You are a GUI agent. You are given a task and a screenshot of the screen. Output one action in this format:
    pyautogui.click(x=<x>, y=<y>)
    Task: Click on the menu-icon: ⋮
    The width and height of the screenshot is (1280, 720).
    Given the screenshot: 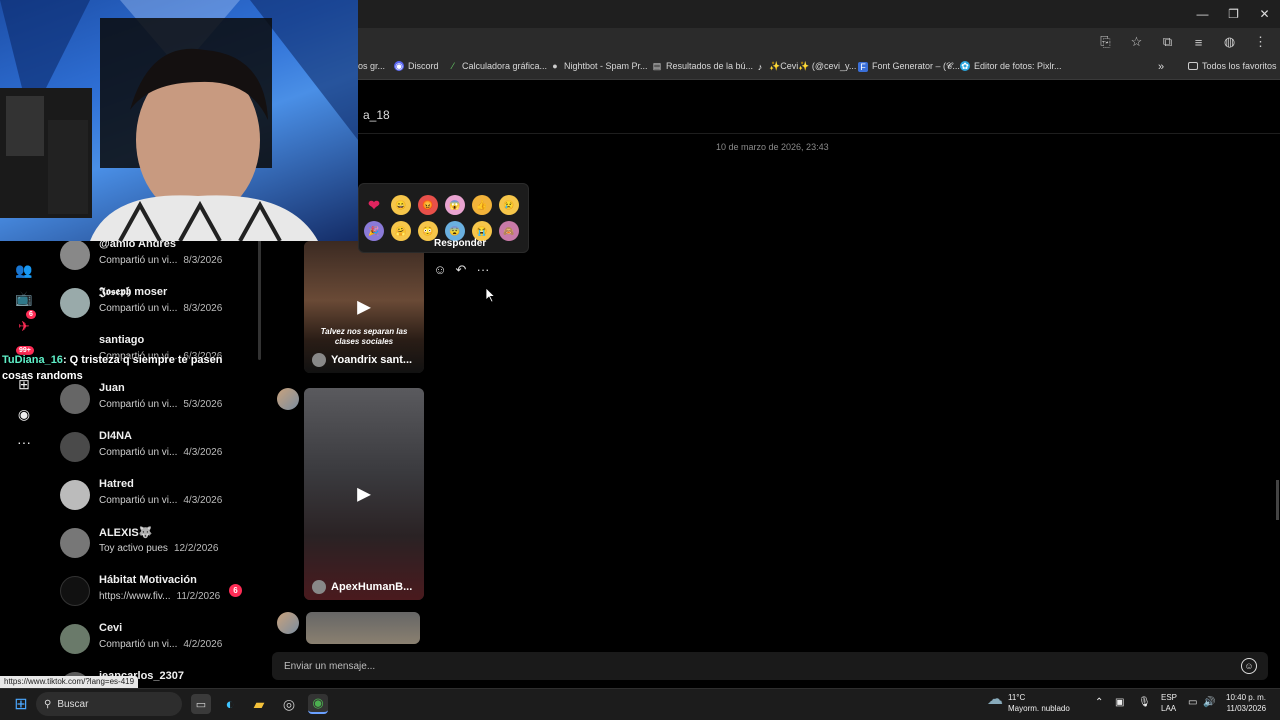 What is the action you would take?
    pyautogui.click(x=1260, y=42)
    